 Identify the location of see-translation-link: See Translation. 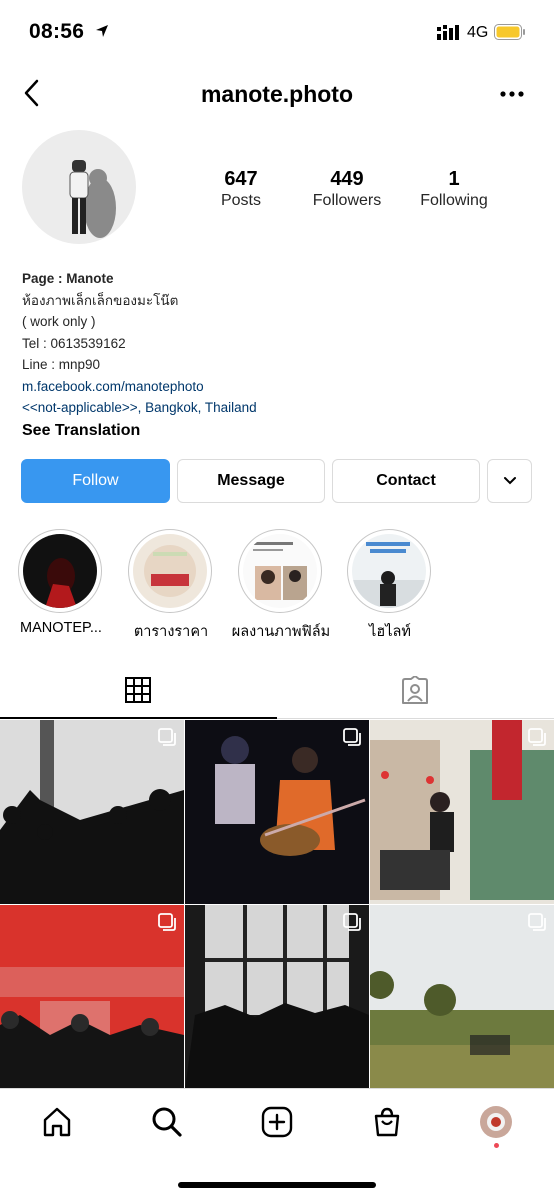
(272, 431).